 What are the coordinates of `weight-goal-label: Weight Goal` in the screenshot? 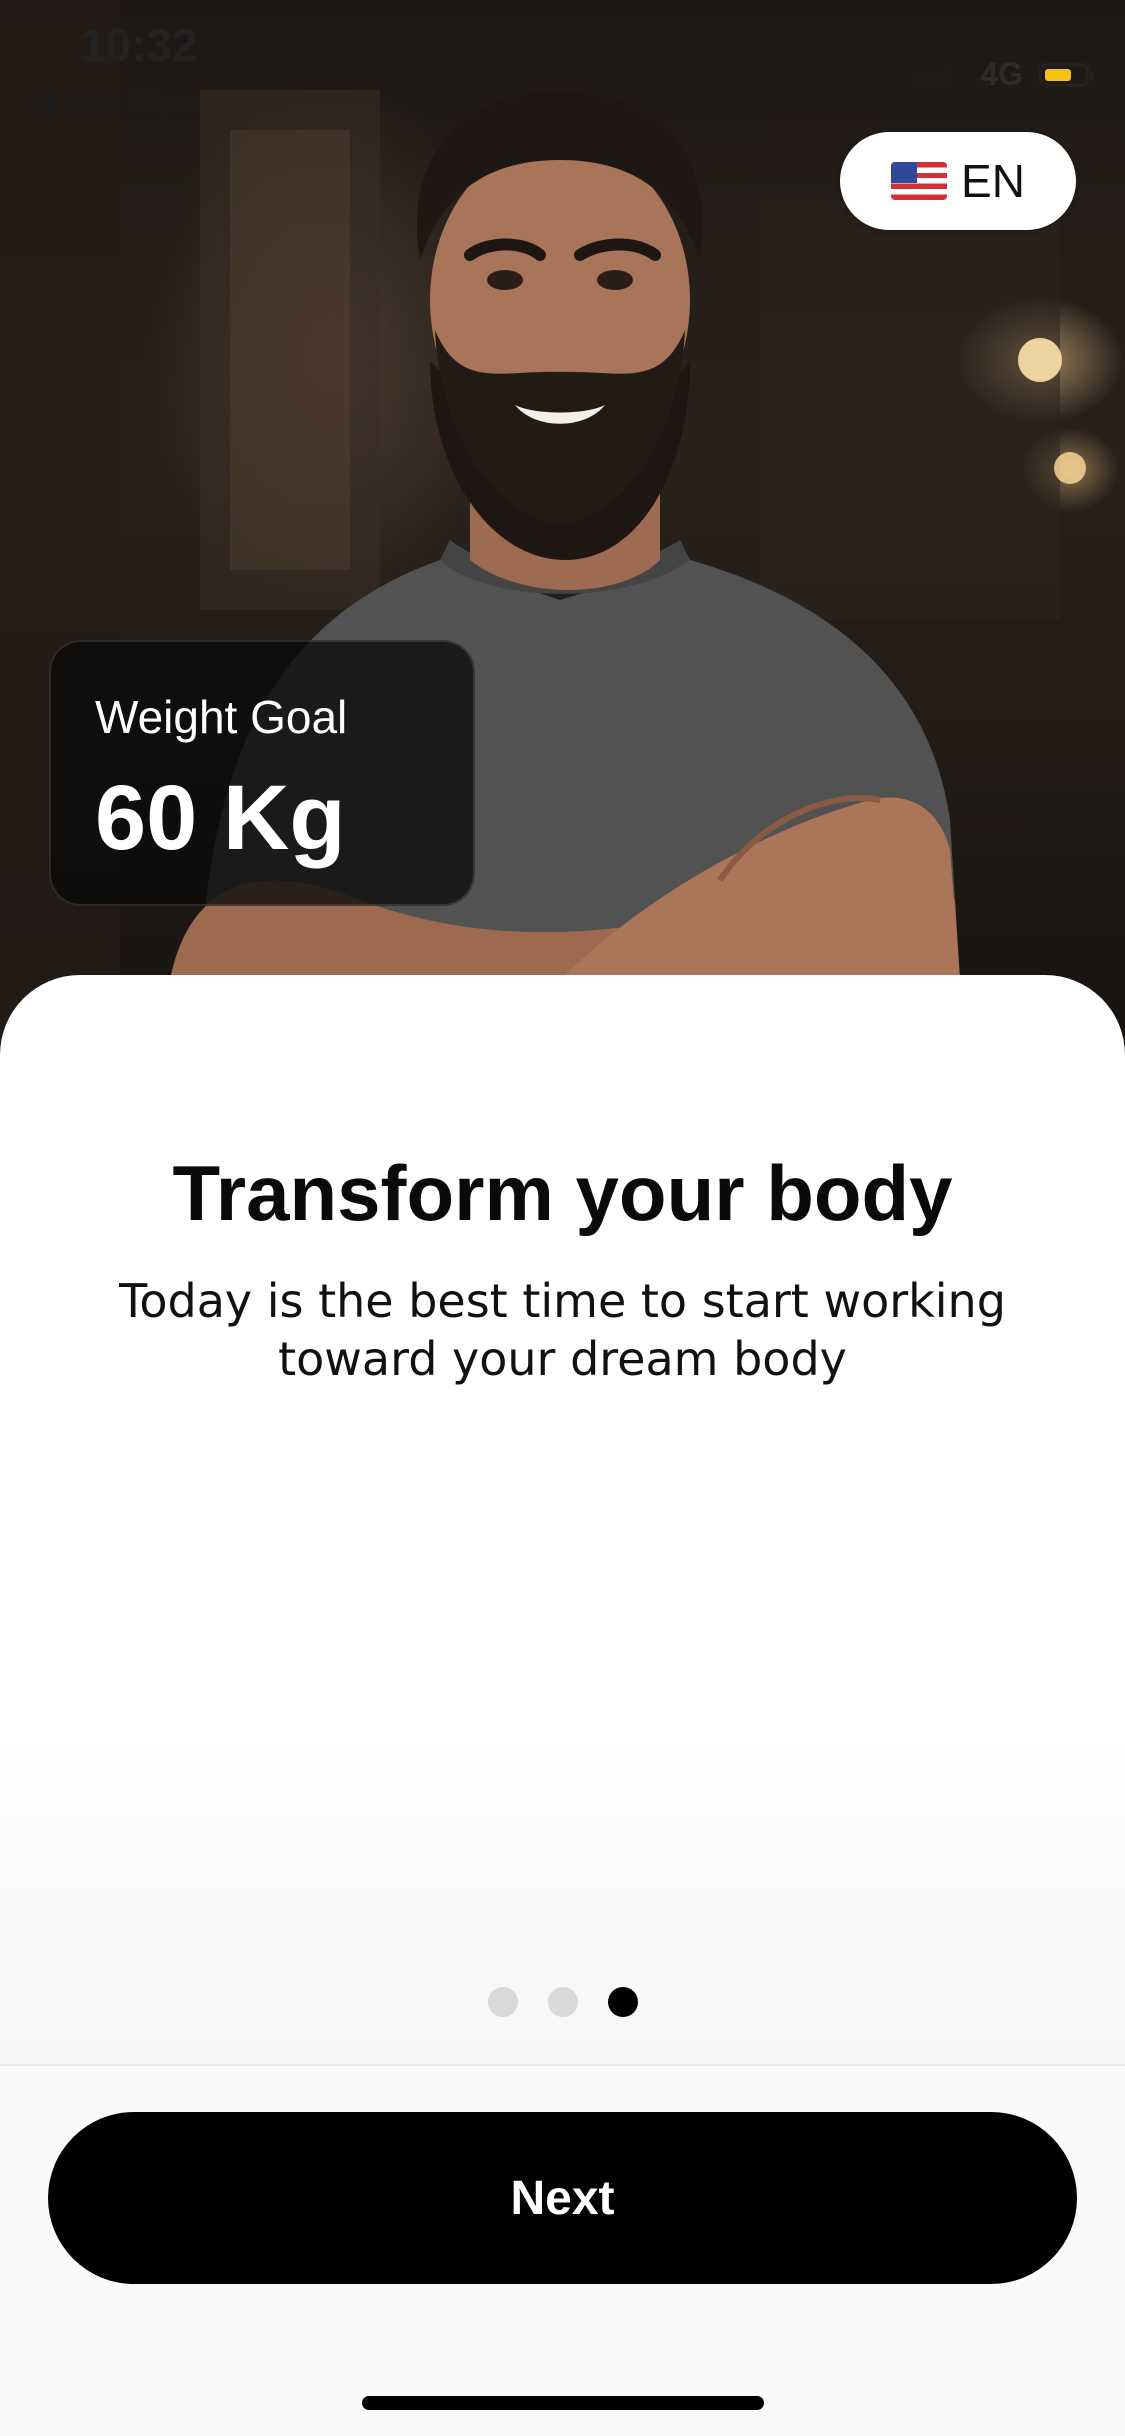 It's located at (221, 717).